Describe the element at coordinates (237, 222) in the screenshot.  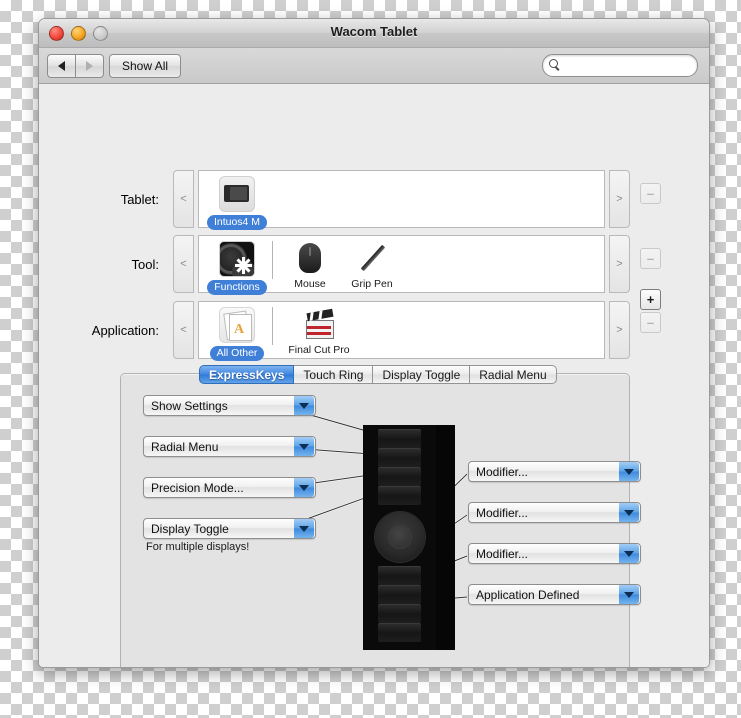
I see `tablet-item-caption: Intuos4 M` at that location.